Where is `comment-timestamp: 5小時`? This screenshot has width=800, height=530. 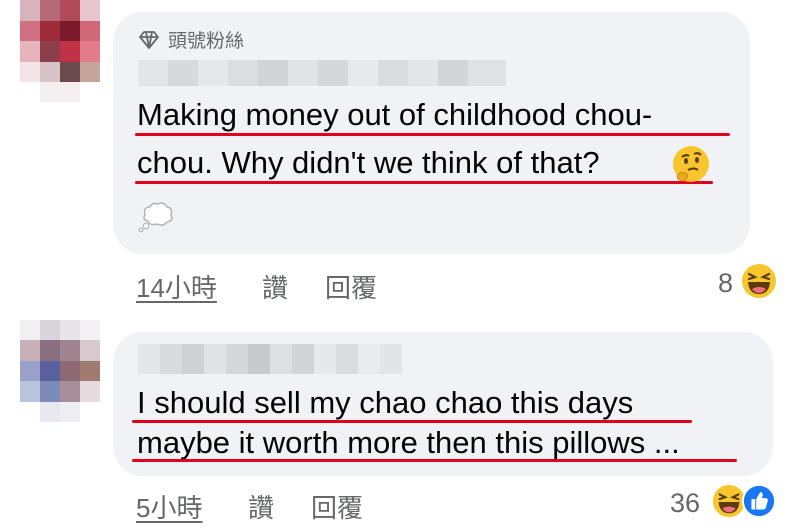 comment-timestamp: 5小時 is located at coordinates (169, 506).